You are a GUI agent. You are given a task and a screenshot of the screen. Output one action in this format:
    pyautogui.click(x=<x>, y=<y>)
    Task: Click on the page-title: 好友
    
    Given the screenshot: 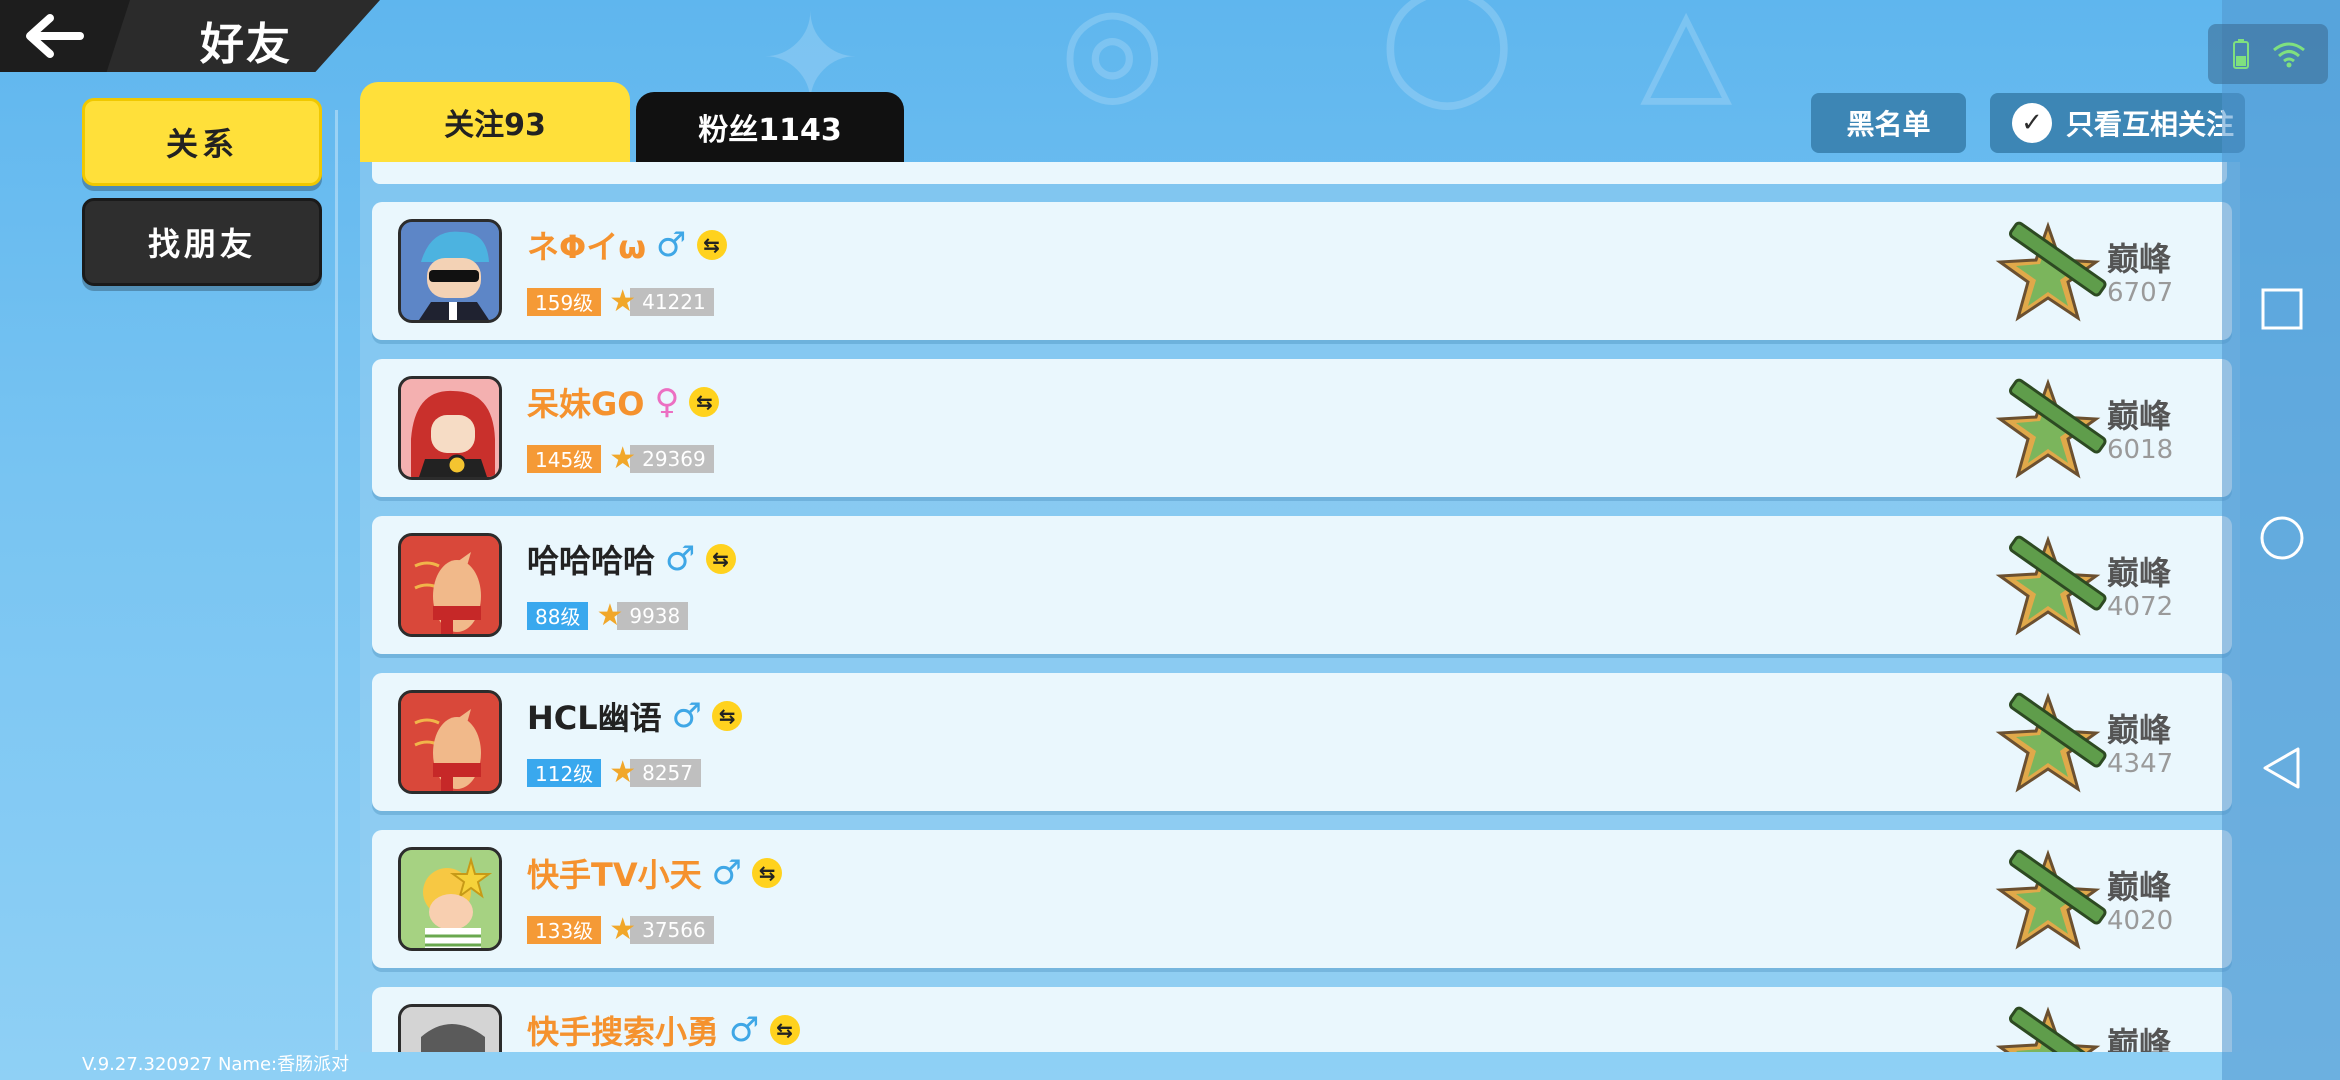 What is the action you would take?
    pyautogui.click(x=246, y=44)
    